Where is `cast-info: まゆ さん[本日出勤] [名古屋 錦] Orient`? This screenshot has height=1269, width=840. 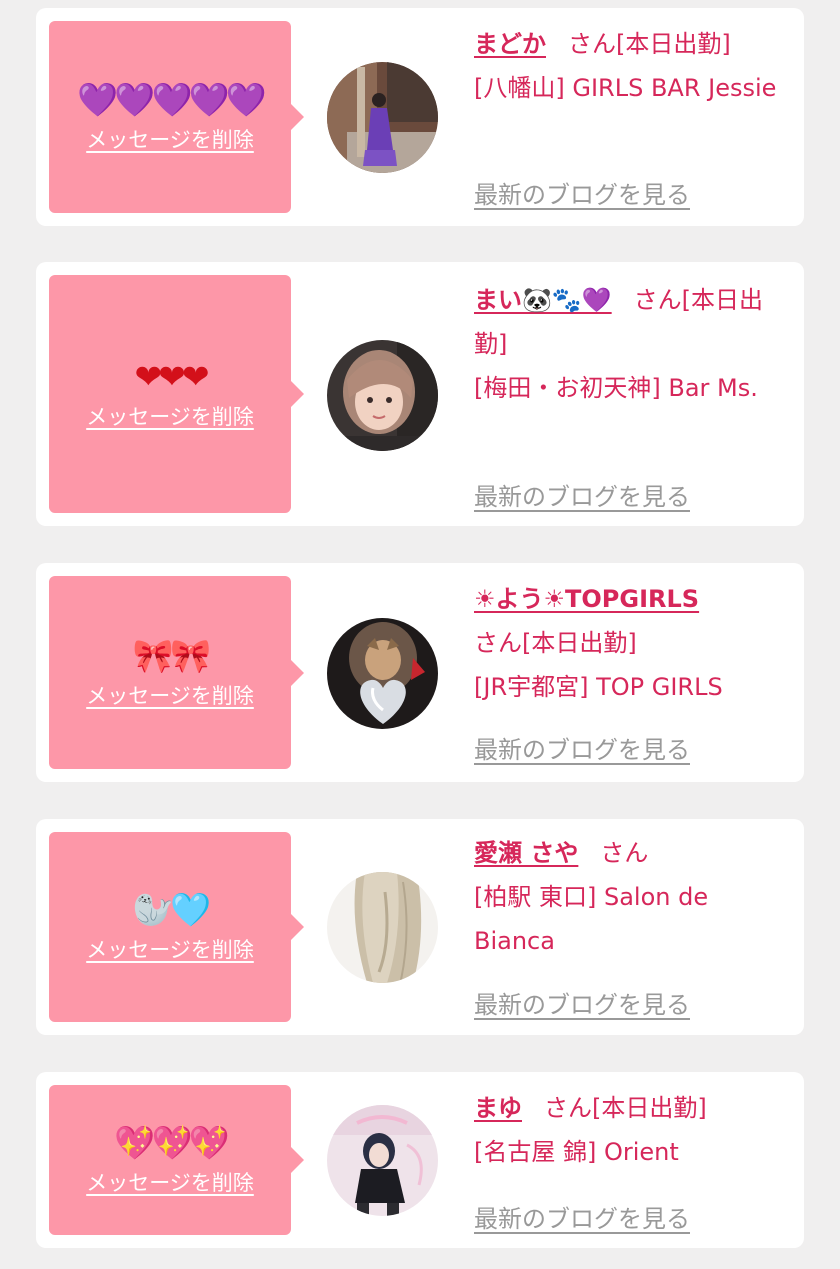 cast-info: まゆ さん[本日出勤] [名古屋 錦] Orient is located at coordinates (626, 1130).